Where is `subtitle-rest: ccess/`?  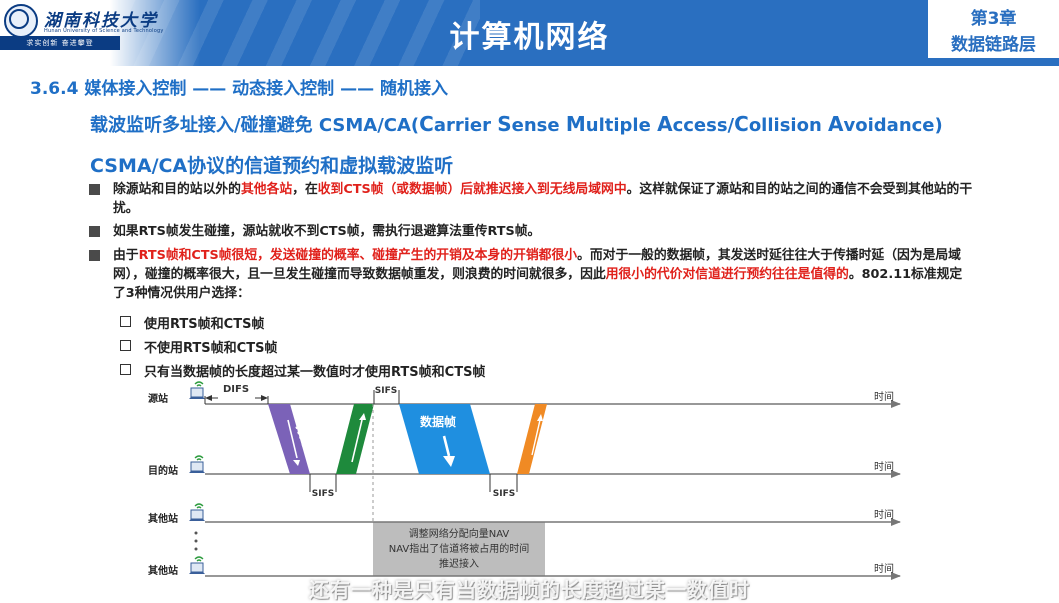
subtitle-rest: ccess/ is located at coordinates (703, 125).